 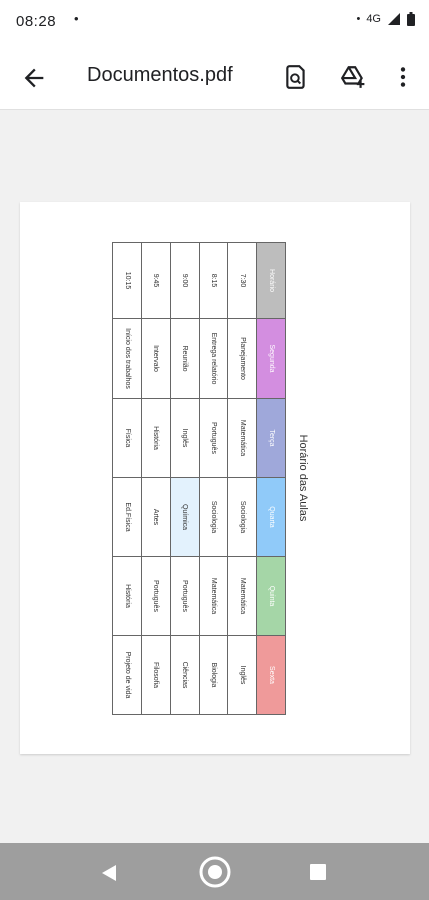 What do you see at coordinates (127, 358) in the screenshot?
I see `table-cell: Início dos trabalhos` at bounding box center [127, 358].